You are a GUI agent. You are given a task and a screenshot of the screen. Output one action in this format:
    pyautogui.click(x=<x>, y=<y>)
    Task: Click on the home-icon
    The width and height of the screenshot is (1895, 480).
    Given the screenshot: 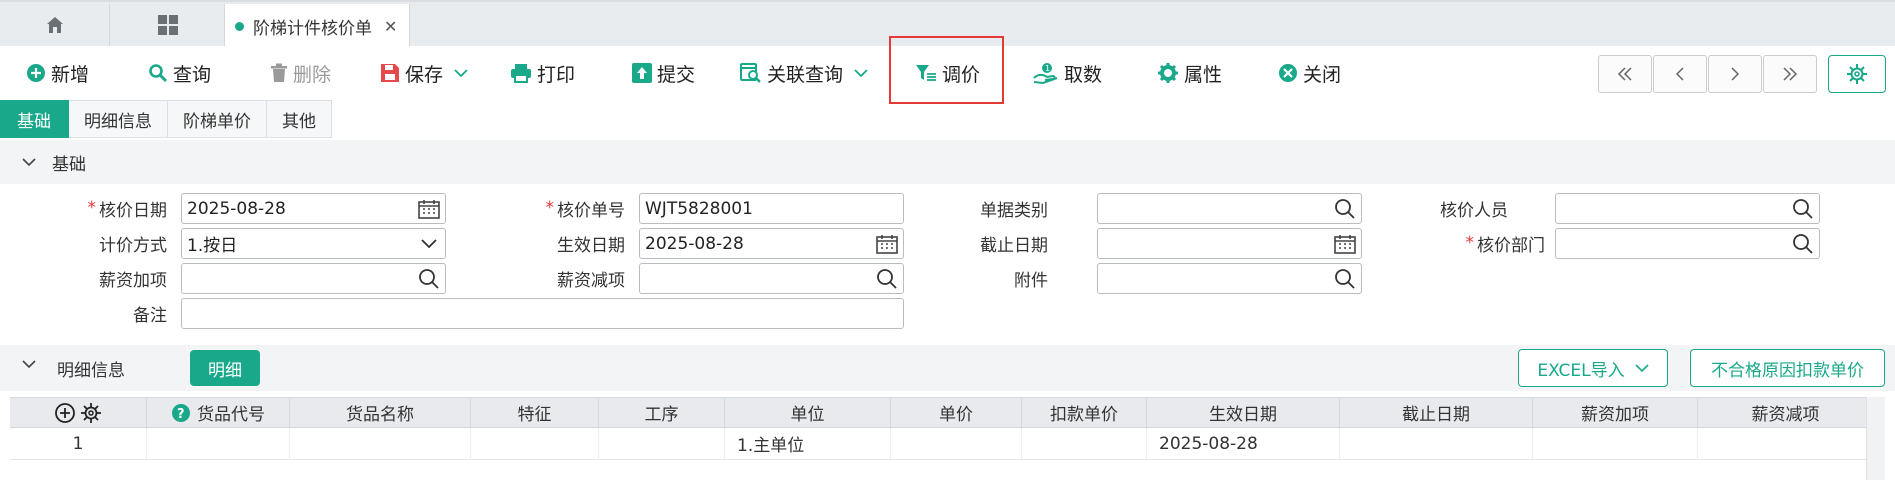 What is the action you would take?
    pyautogui.click(x=54, y=25)
    